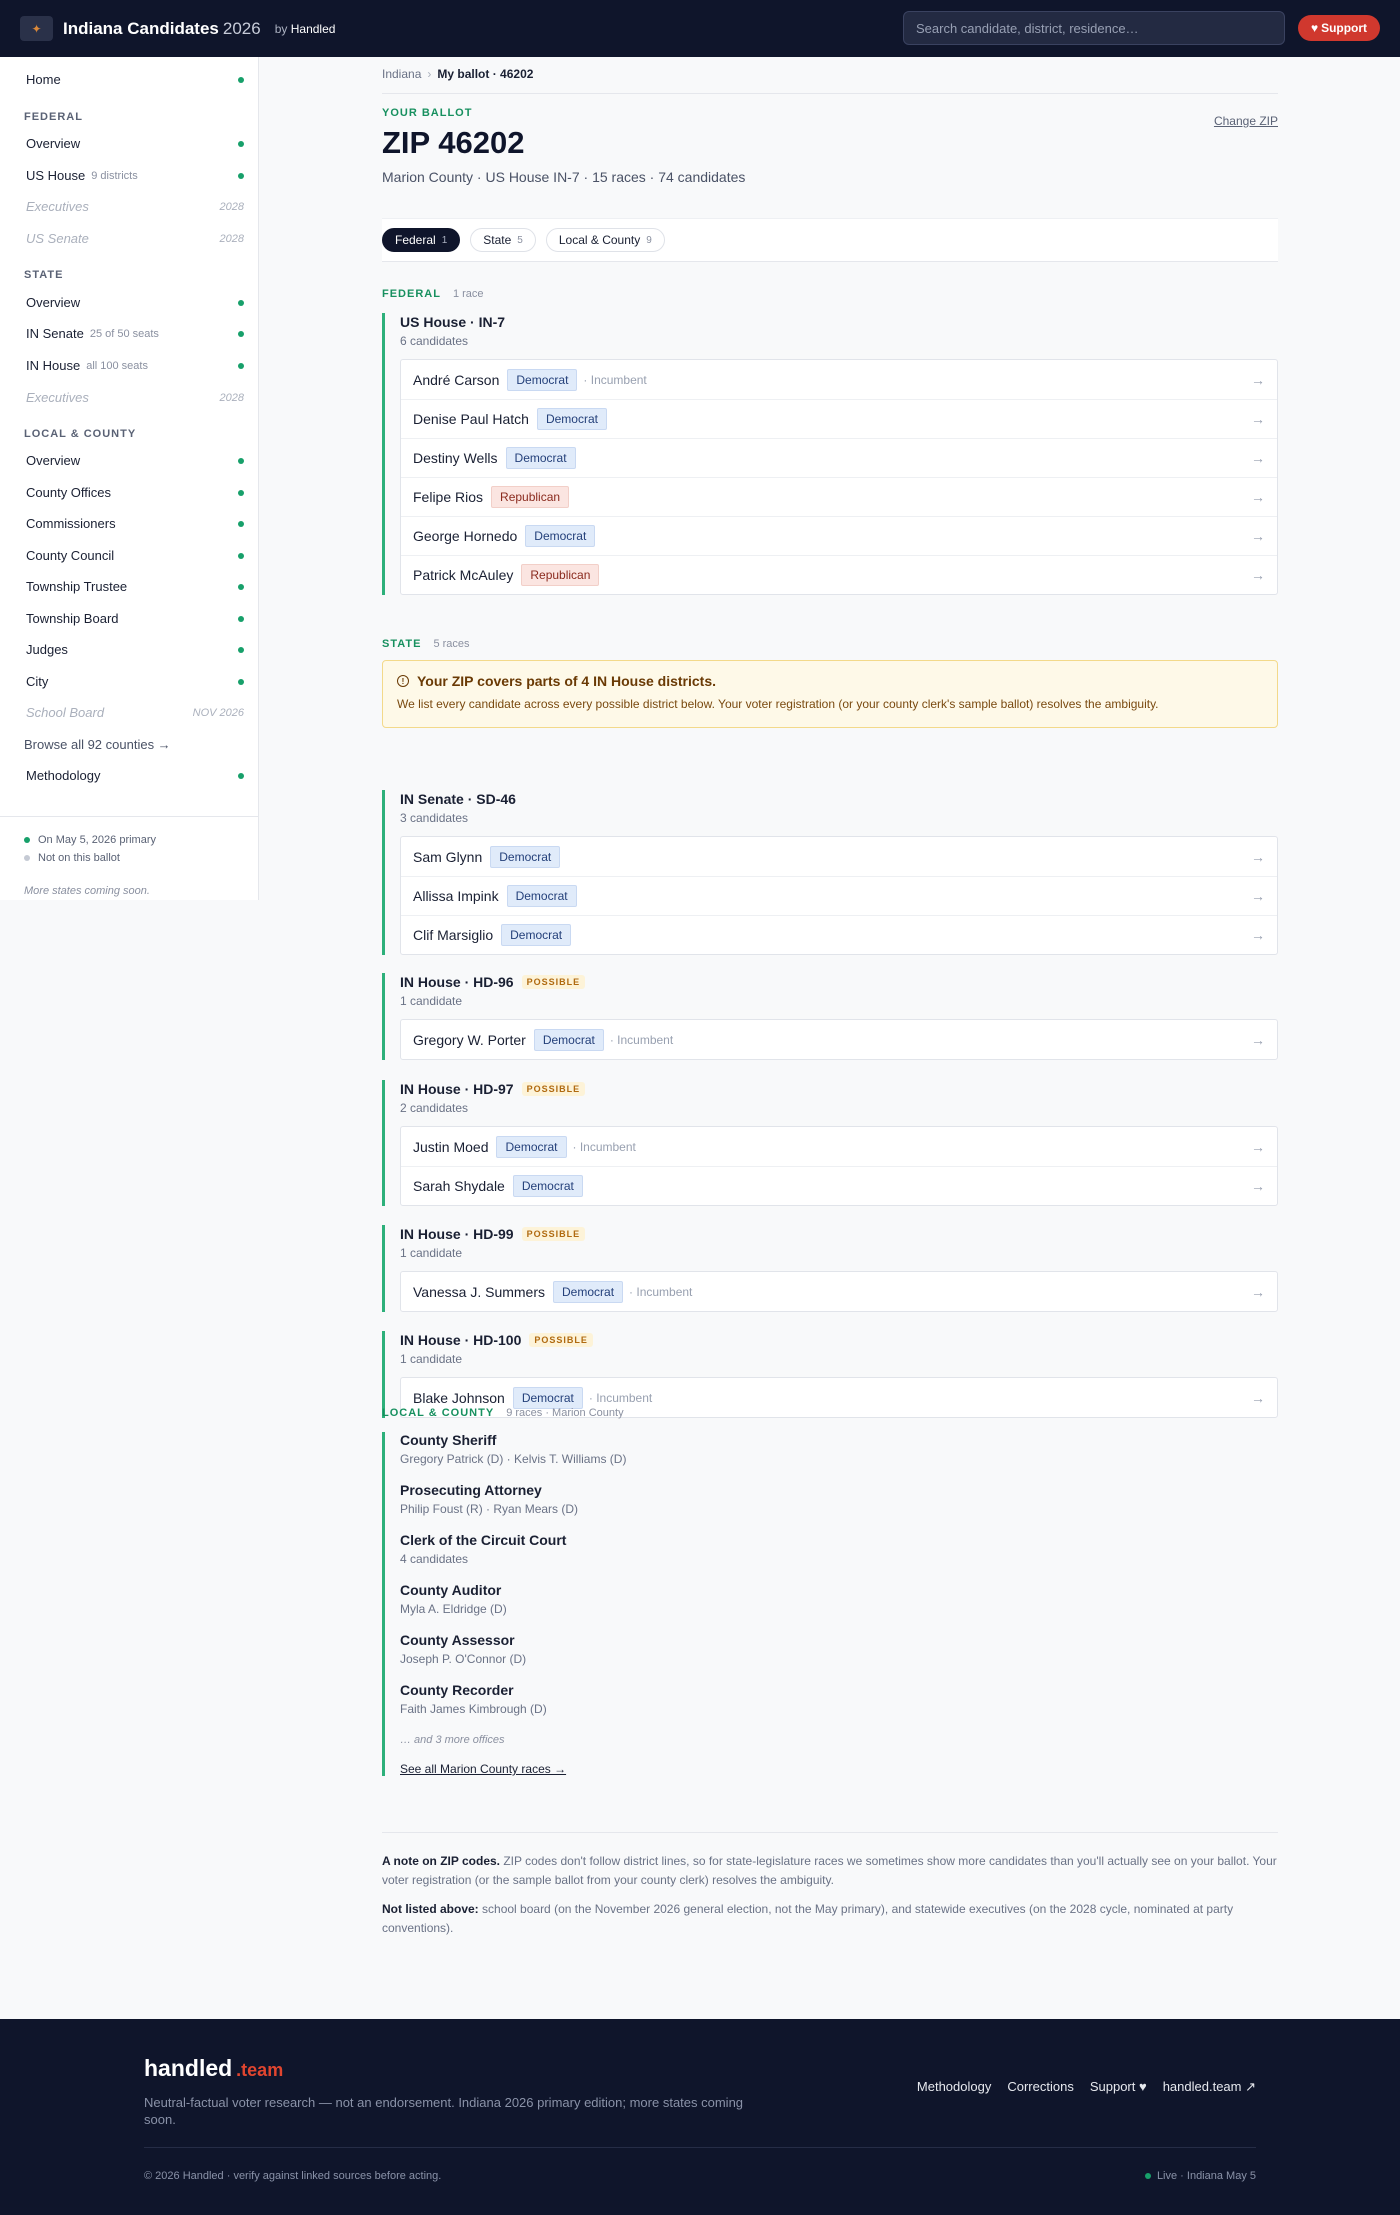 This screenshot has width=1400, height=2215. I want to click on sidebar-item-judges: Judges, so click(135, 649).